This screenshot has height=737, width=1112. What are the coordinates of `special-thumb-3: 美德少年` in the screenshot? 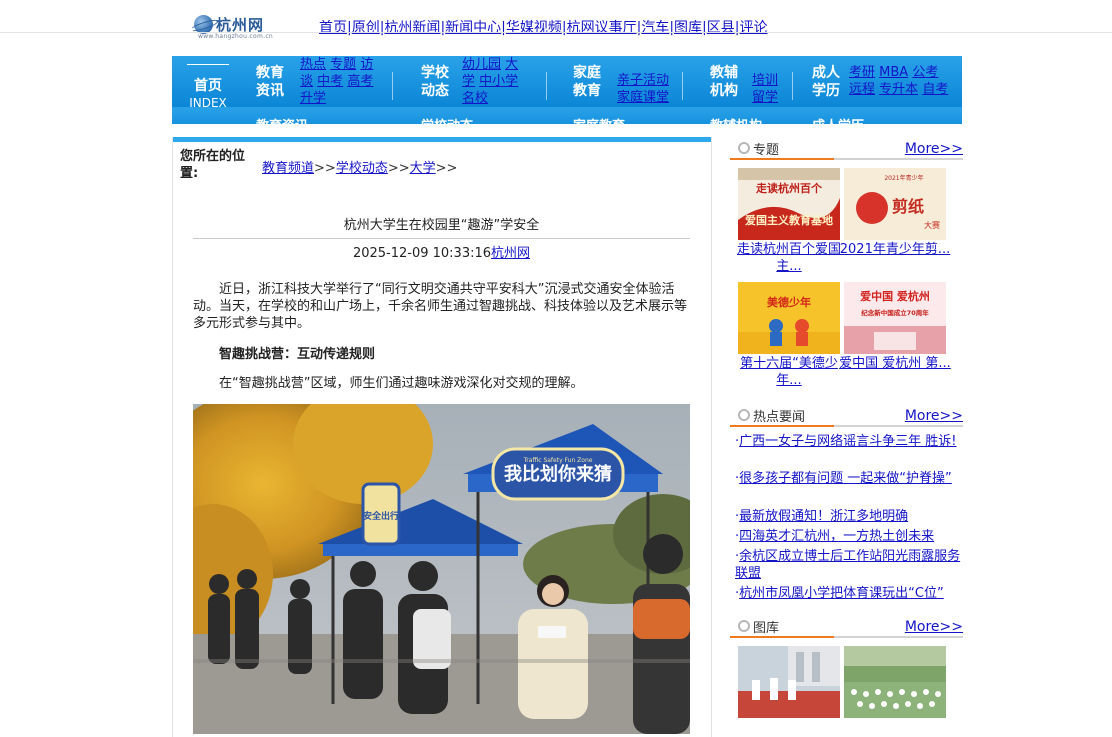 It's located at (789, 318).